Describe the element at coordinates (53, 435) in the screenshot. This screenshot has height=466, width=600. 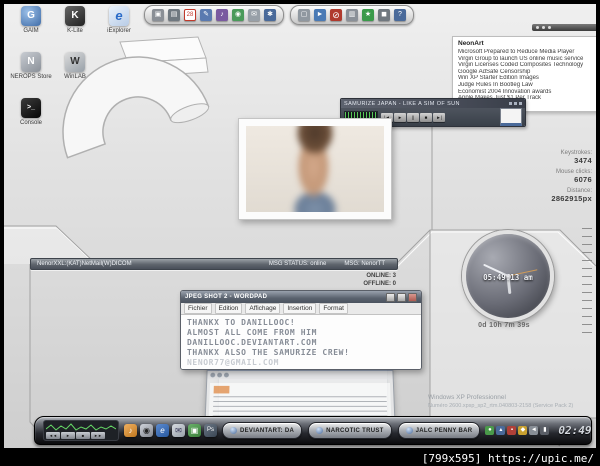
I see `dock-player-button: ◄◄` at that location.